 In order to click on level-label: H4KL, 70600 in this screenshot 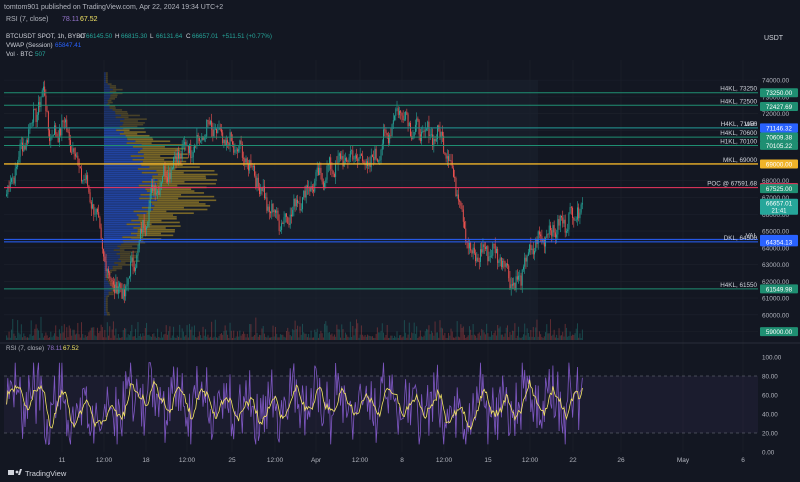, I will do `click(738, 133)`.